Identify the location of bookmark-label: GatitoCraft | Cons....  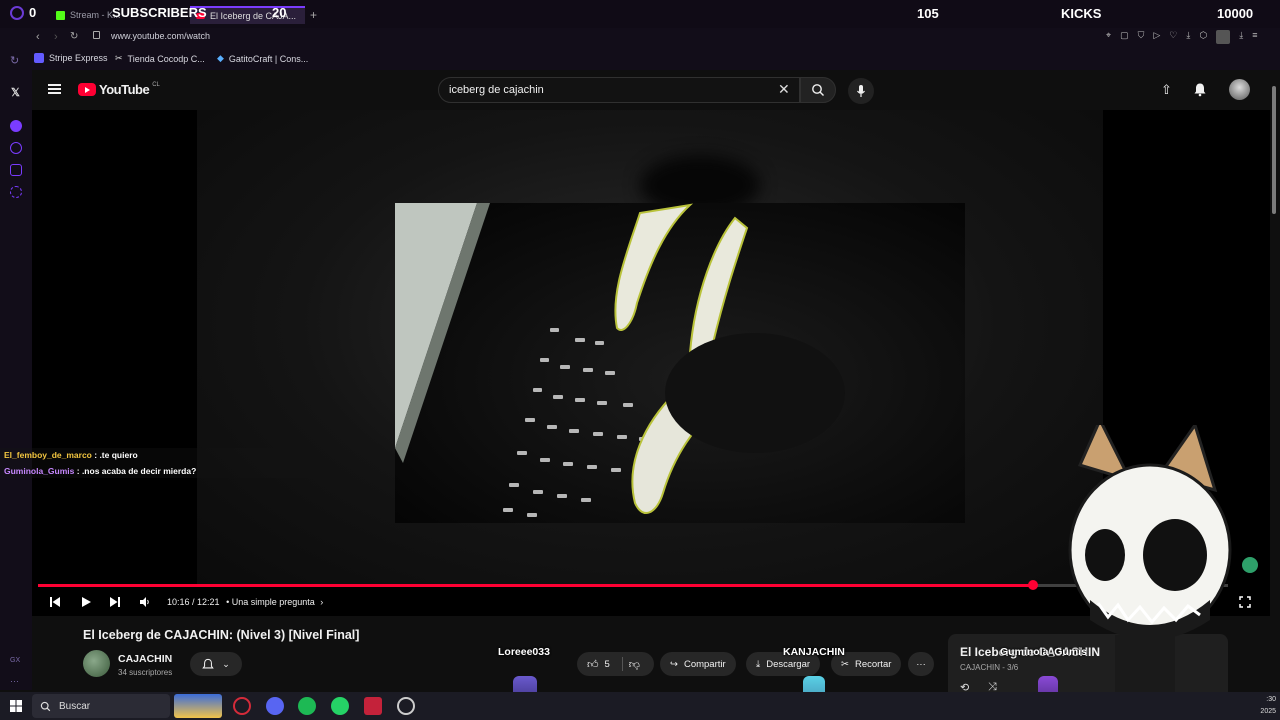
(268, 58).